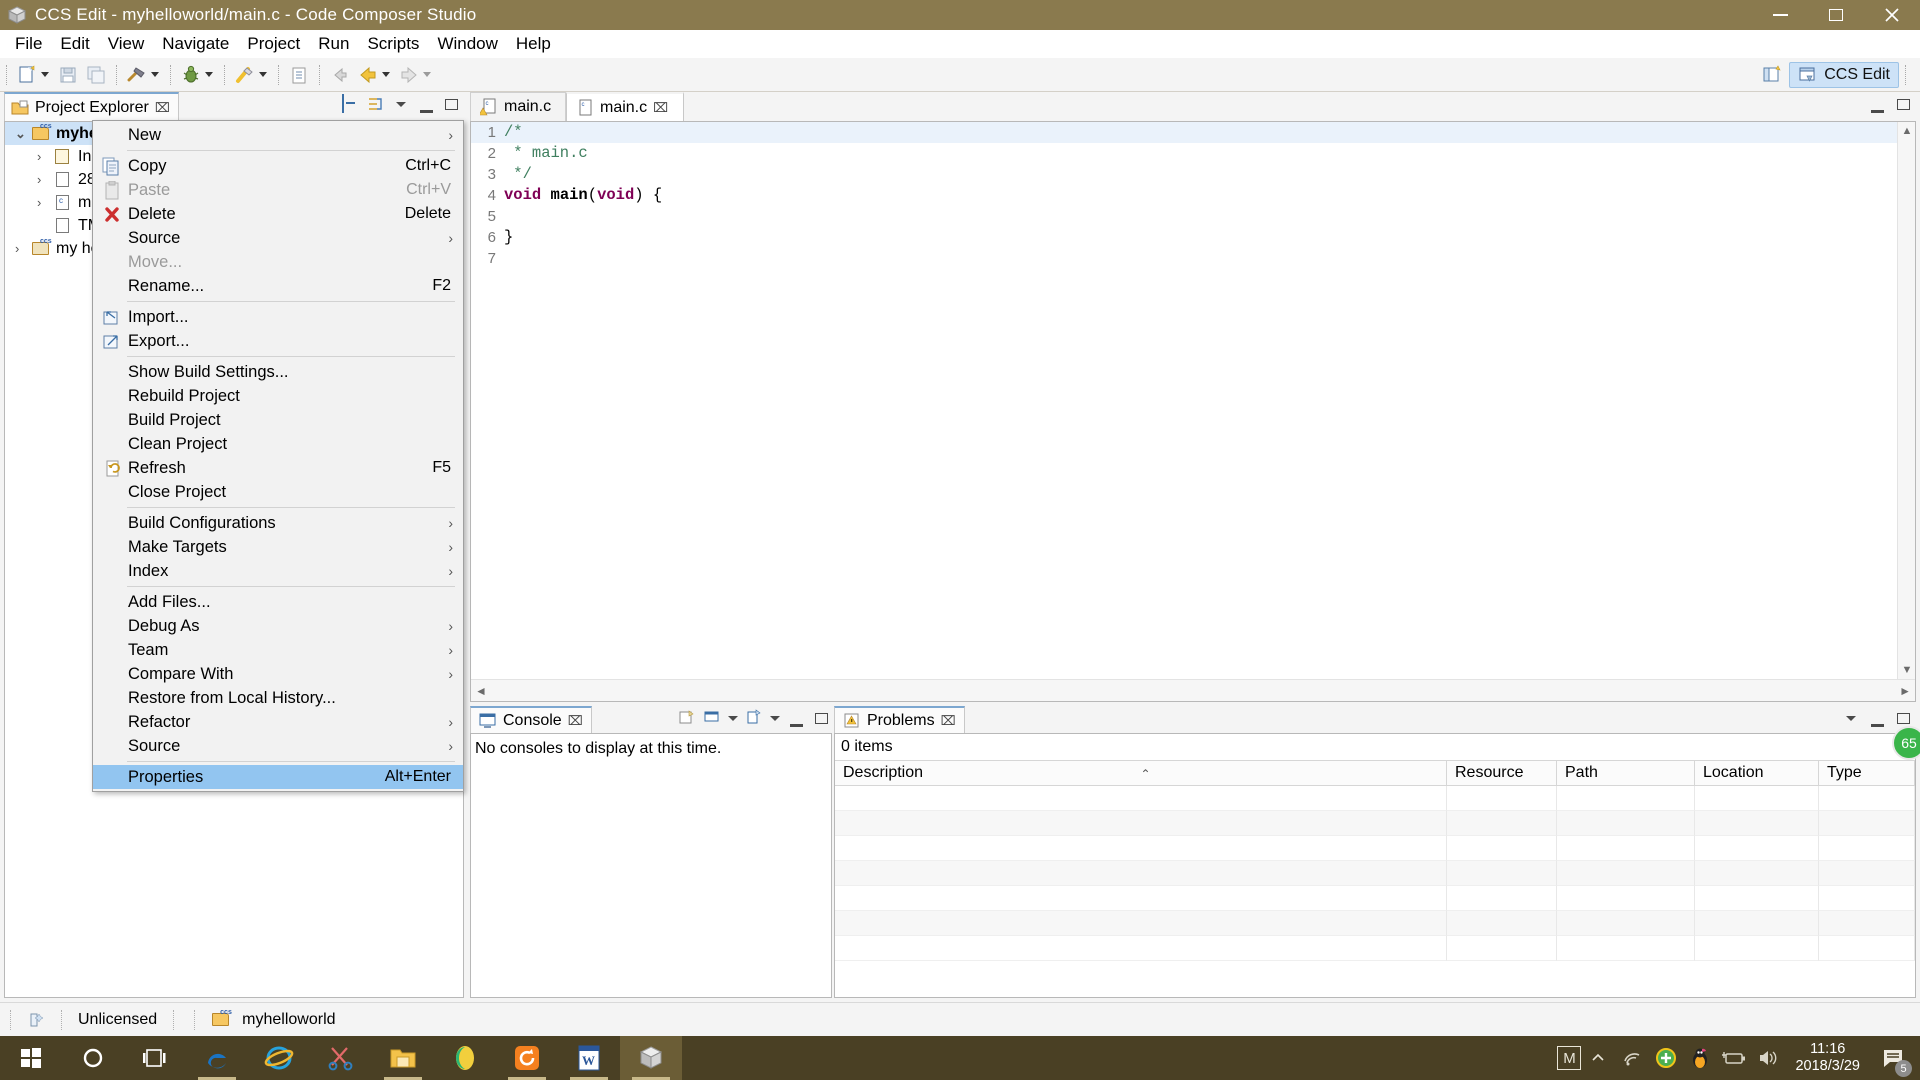 This screenshot has width=1920, height=1080. I want to click on menu-view: View, so click(126, 44).